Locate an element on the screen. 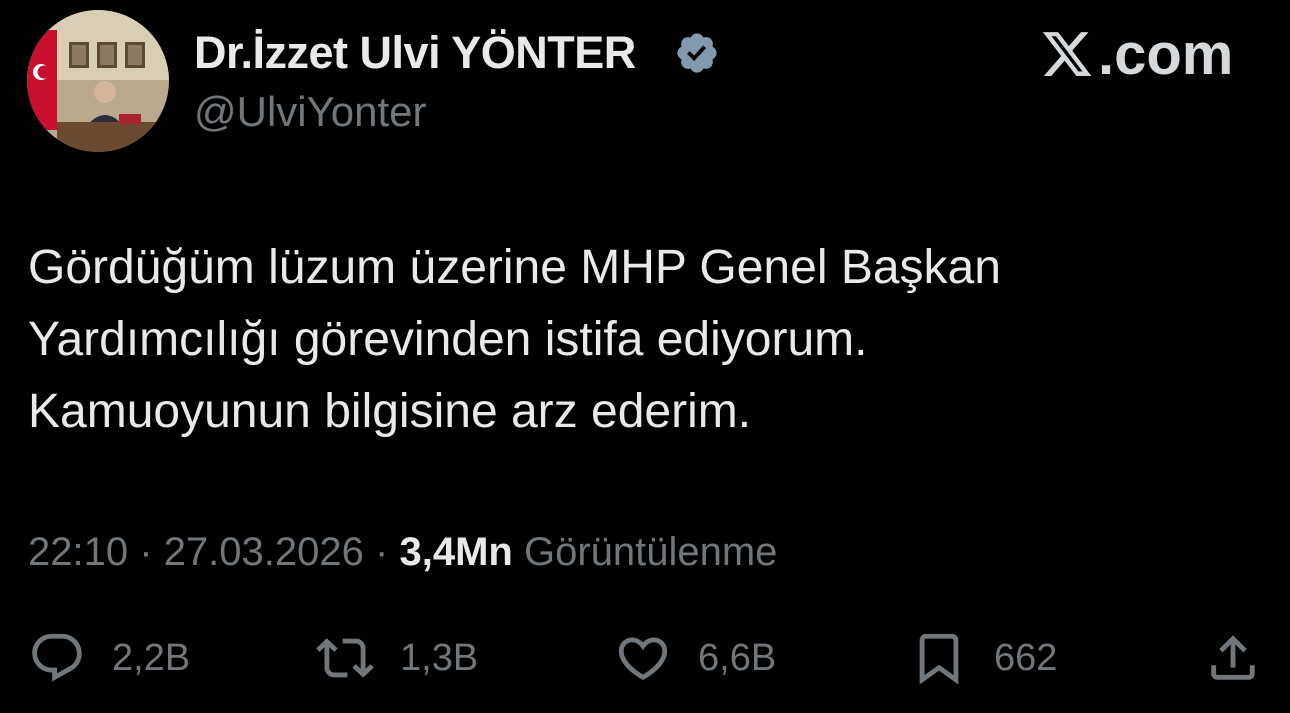 This screenshot has height=713, width=1290. like-button: 6,6B is located at coordinates (695, 658).